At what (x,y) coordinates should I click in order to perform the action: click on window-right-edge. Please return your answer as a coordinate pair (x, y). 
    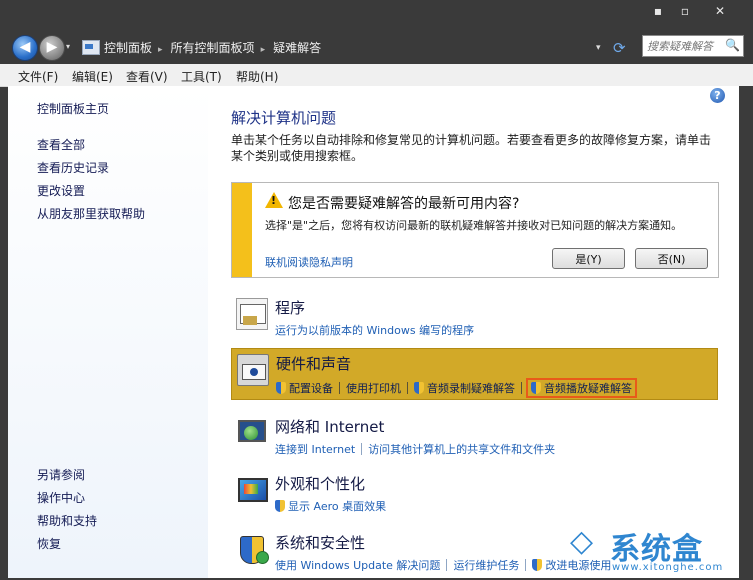
    Looking at the image, I should click on (746, 332).